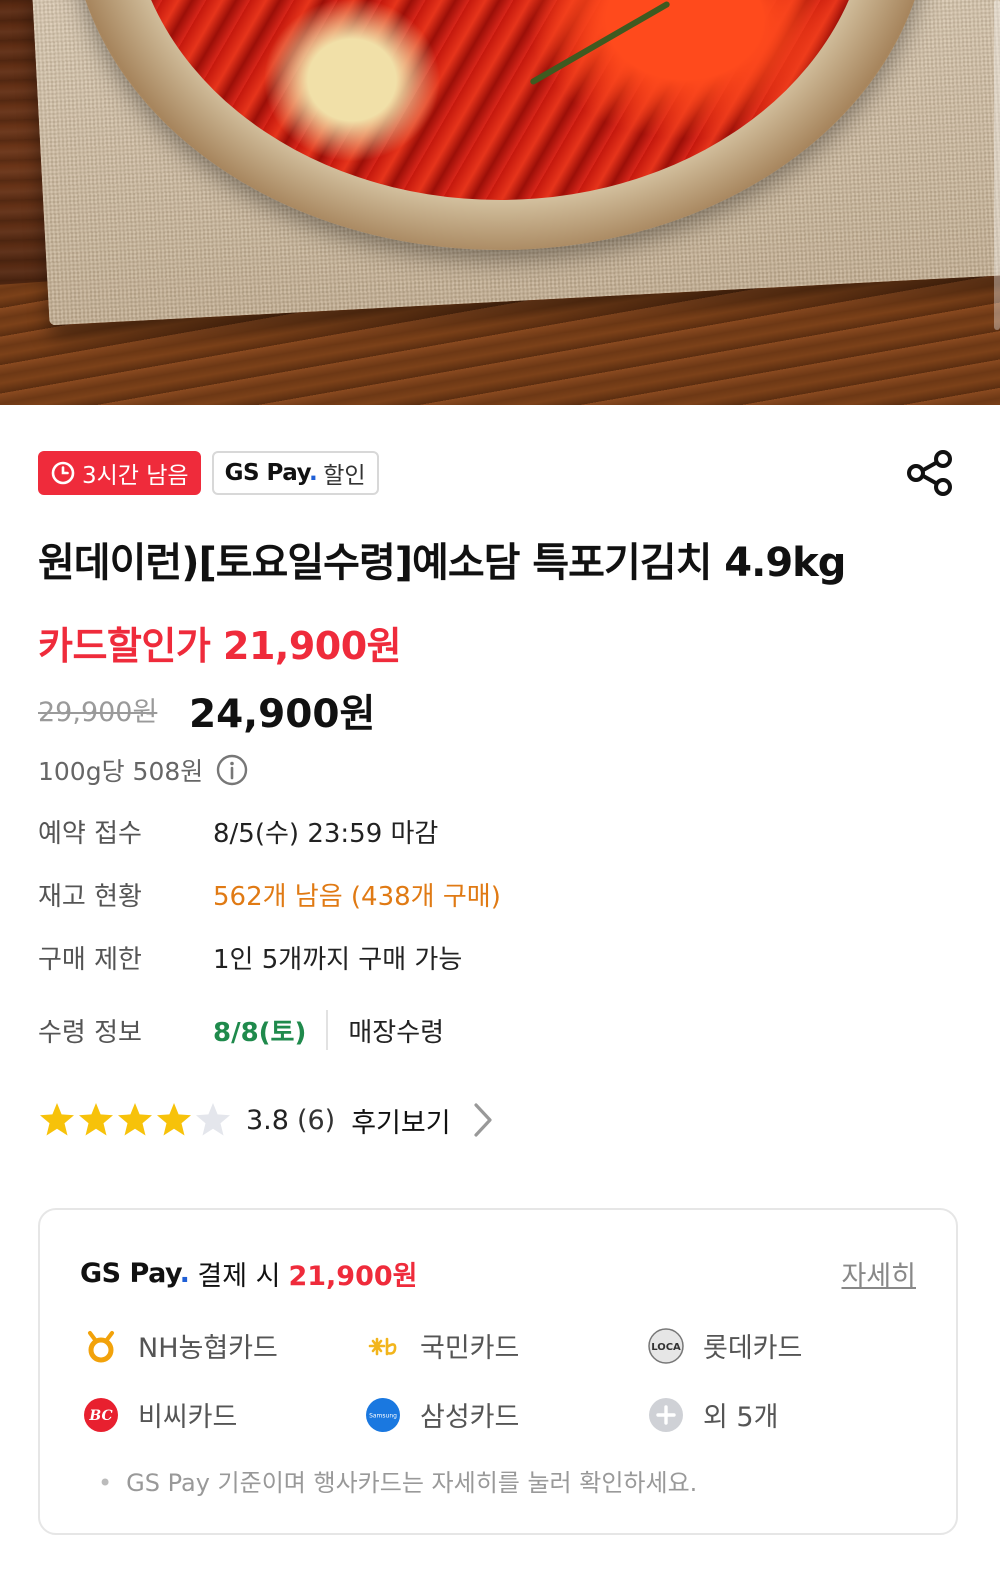 Image resolution: width=1000 pixels, height=1573 pixels. I want to click on card-item-samsung: Samsung 삼성카드, so click(441, 1414).